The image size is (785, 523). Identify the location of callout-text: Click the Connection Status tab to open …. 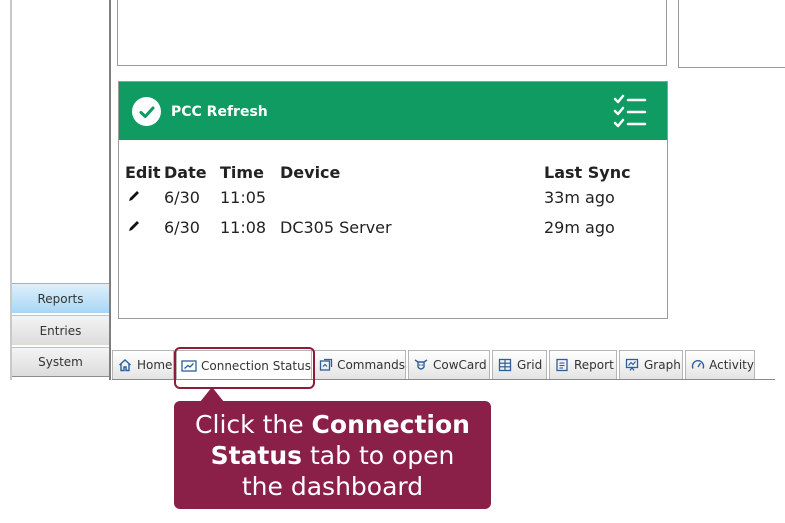
(332, 455).